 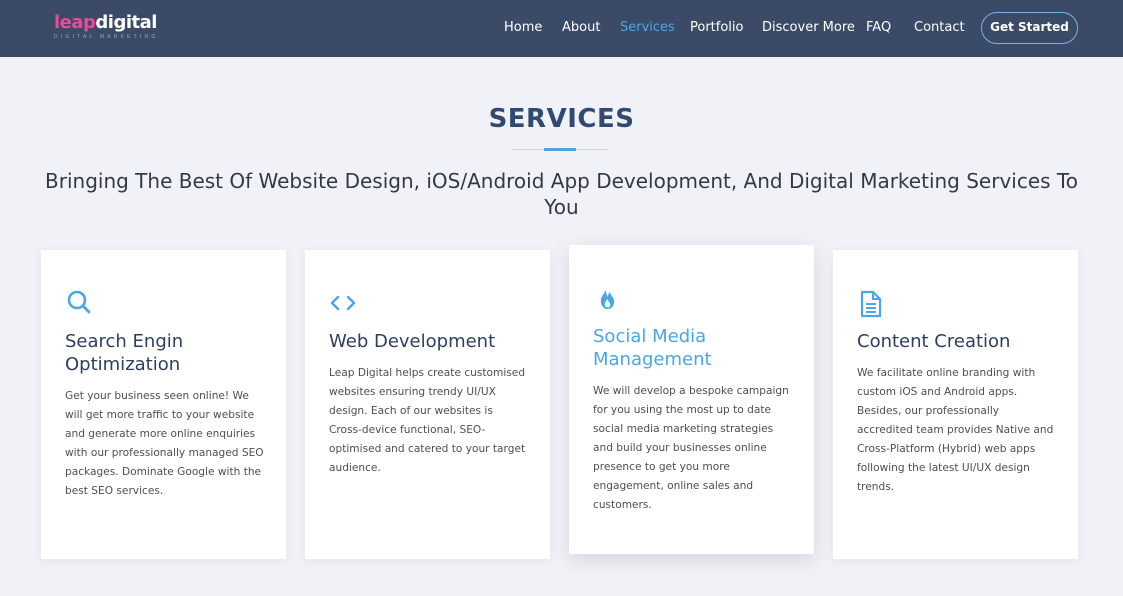 What do you see at coordinates (106, 37) in the screenshot?
I see `logo-tagline: DIGITAL MARKETING` at bounding box center [106, 37].